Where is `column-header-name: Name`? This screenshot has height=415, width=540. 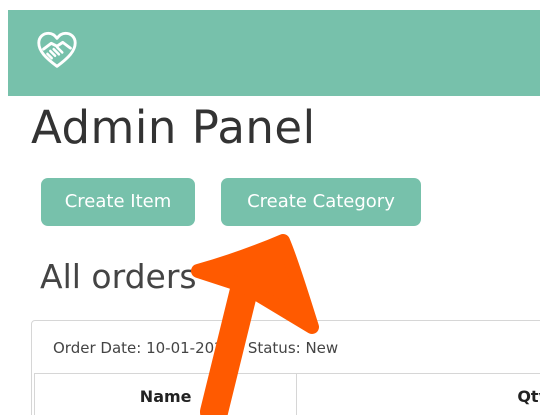 column-header-name: Name is located at coordinates (165, 394).